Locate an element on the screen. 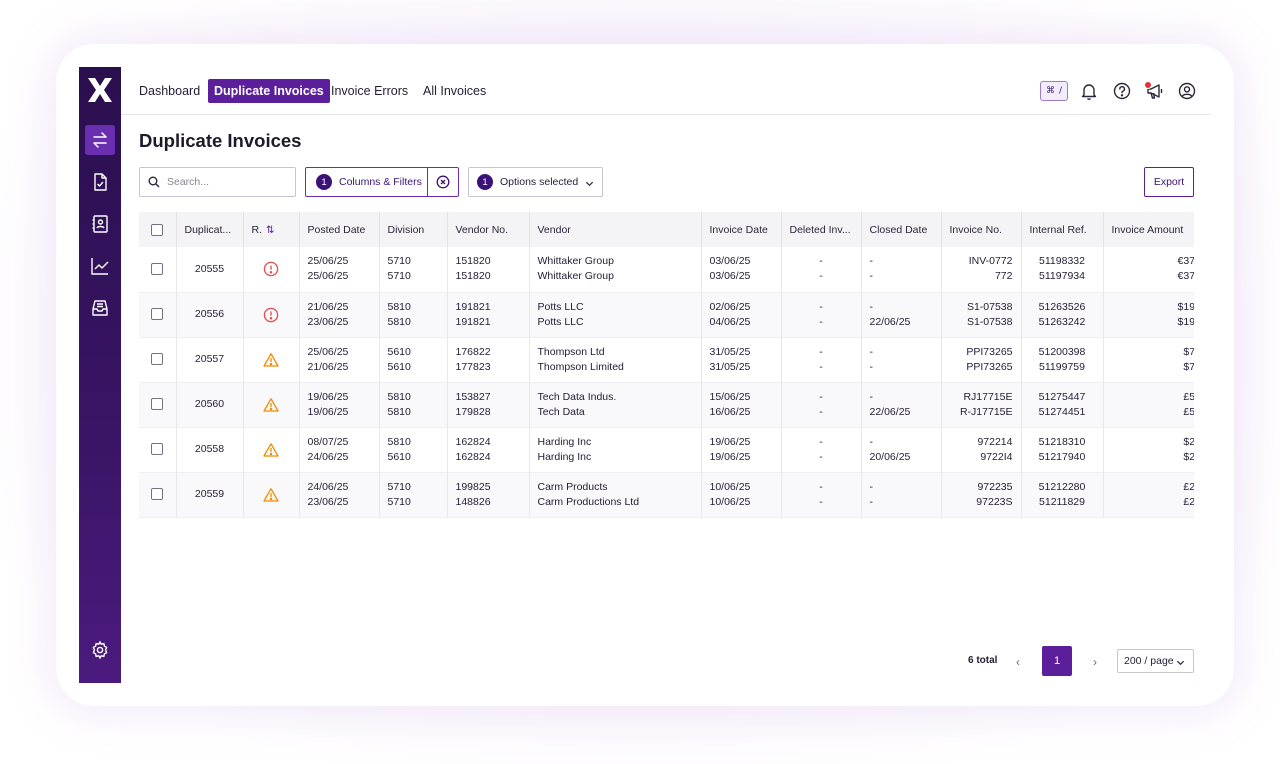 This screenshot has height=764, width=1280. command-key: ⌘ is located at coordinates (1050, 91).